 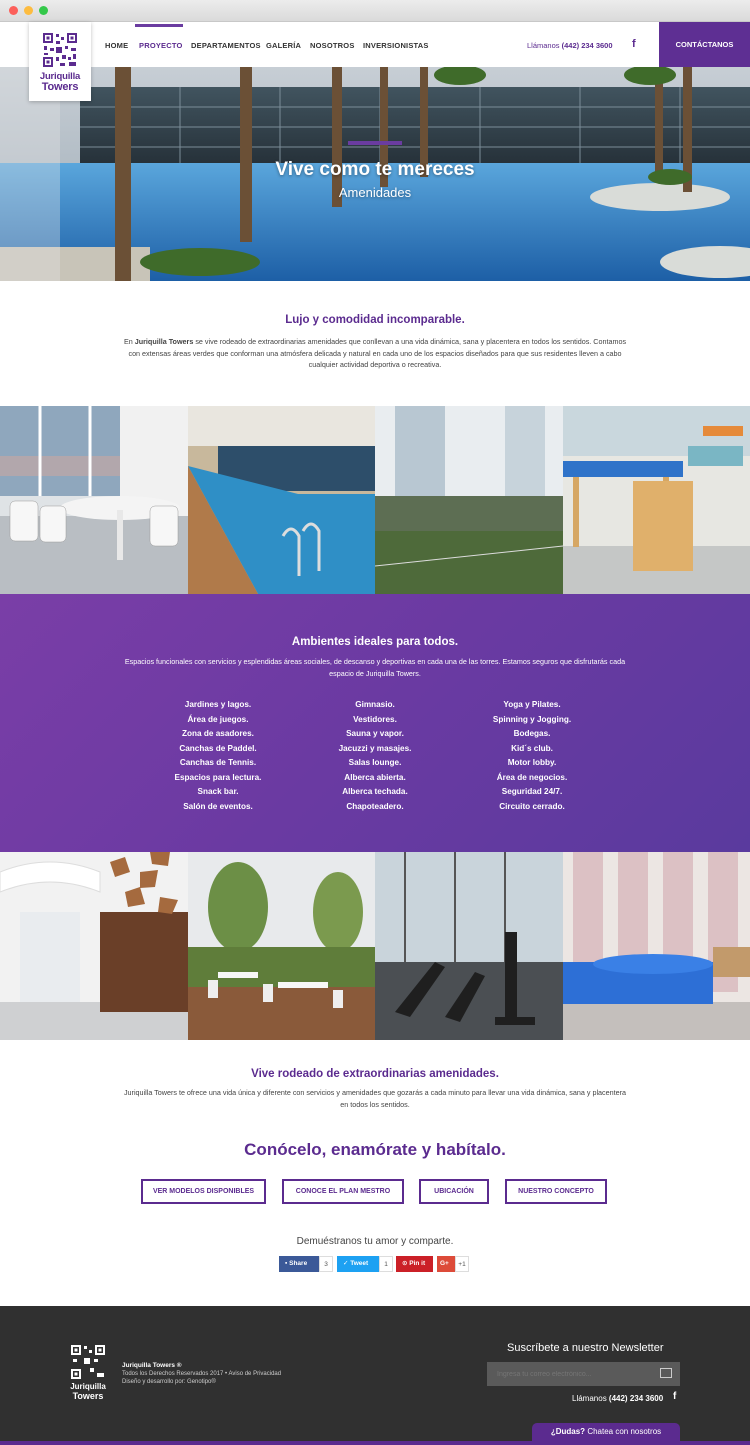 What do you see at coordinates (332, 45) in the screenshot?
I see `nav-nosotros: NOSOTROS` at bounding box center [332, 45].